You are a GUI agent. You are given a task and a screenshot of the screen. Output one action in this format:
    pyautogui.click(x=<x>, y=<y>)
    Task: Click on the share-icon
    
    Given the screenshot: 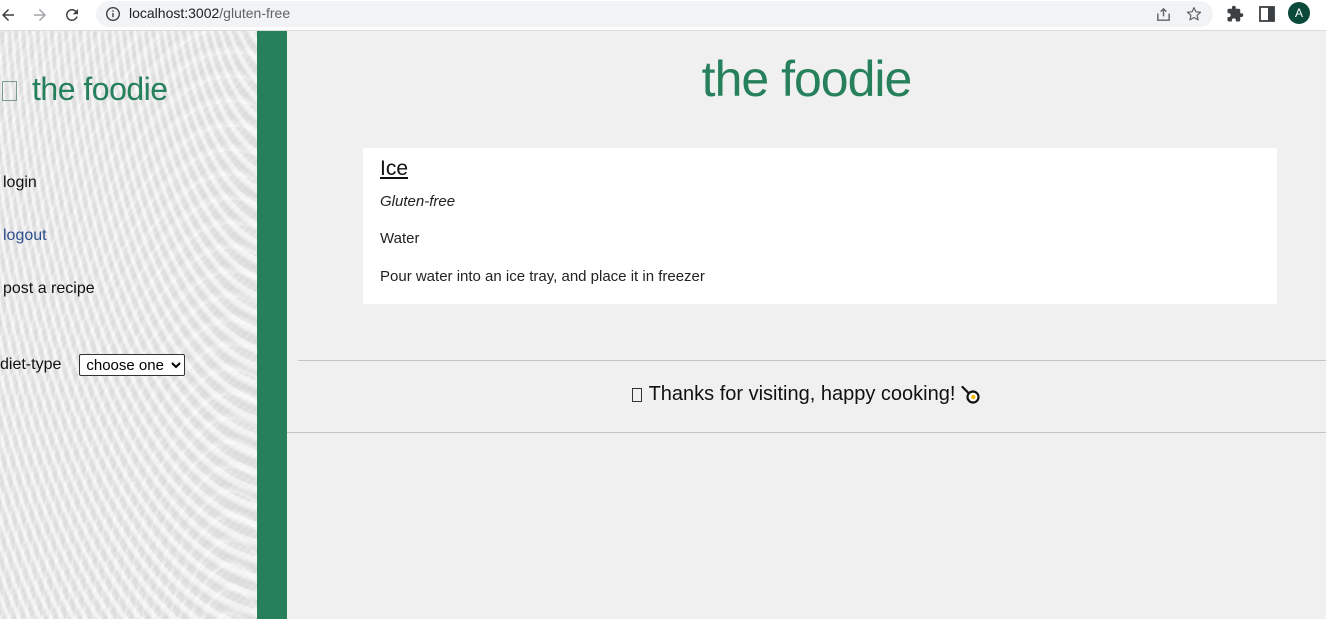 What is the action you would take?
    pyautogui.click(x=1163, y=14)
    